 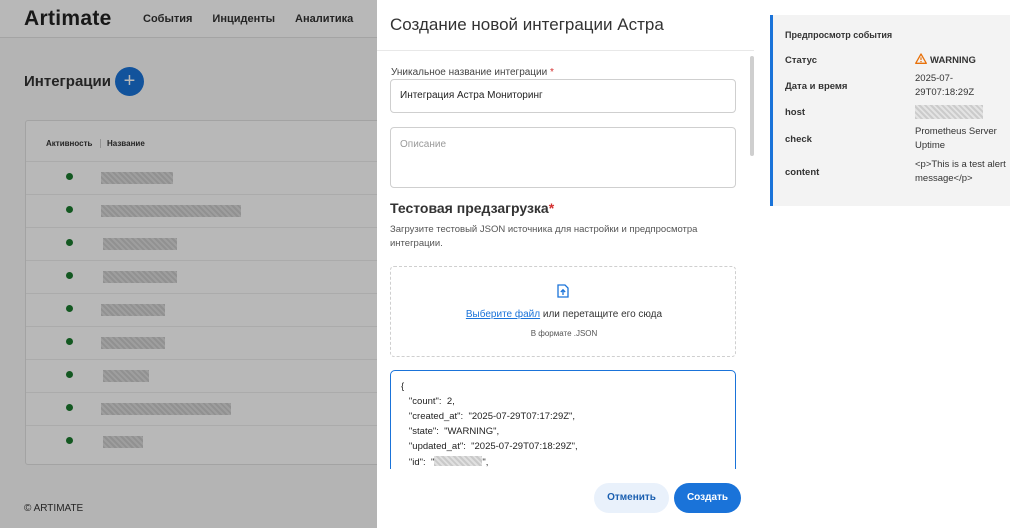 I want to click on file-upload-icon, so click(x=563, y=291).